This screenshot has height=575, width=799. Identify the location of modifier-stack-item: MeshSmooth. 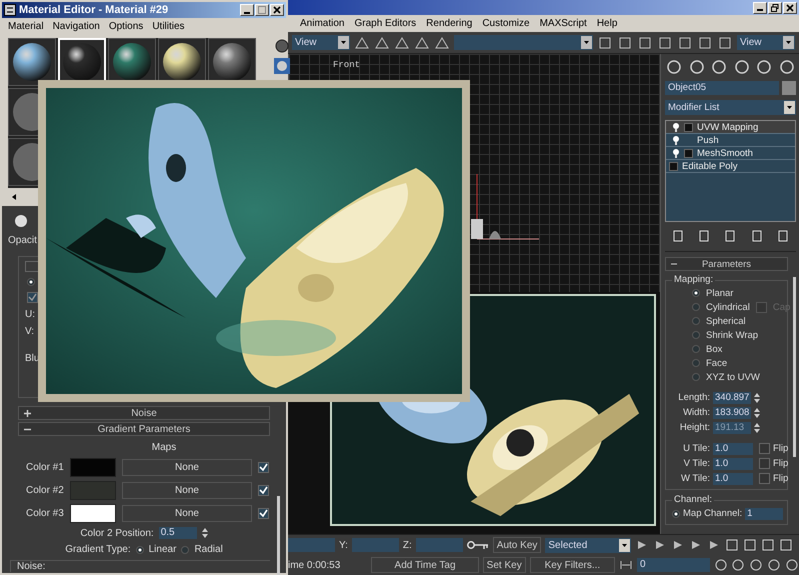
(730, 153).